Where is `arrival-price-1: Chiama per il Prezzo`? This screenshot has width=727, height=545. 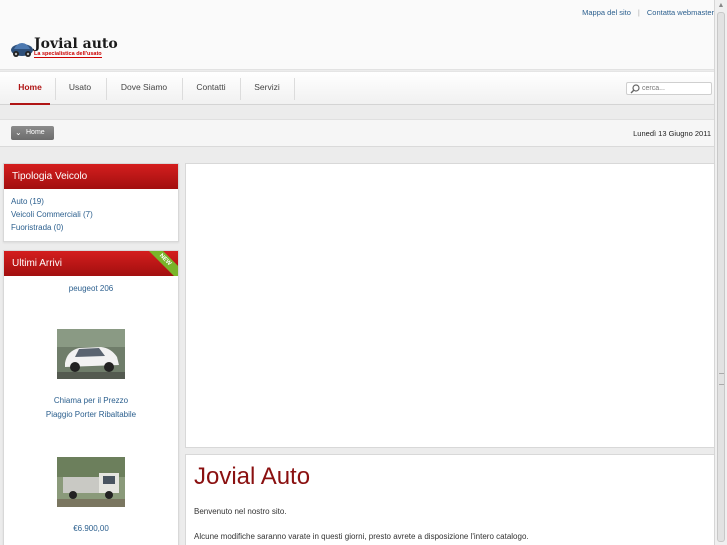
arrival-price-1: Chiama per il Prezzo is located at coordinates (91, 400).